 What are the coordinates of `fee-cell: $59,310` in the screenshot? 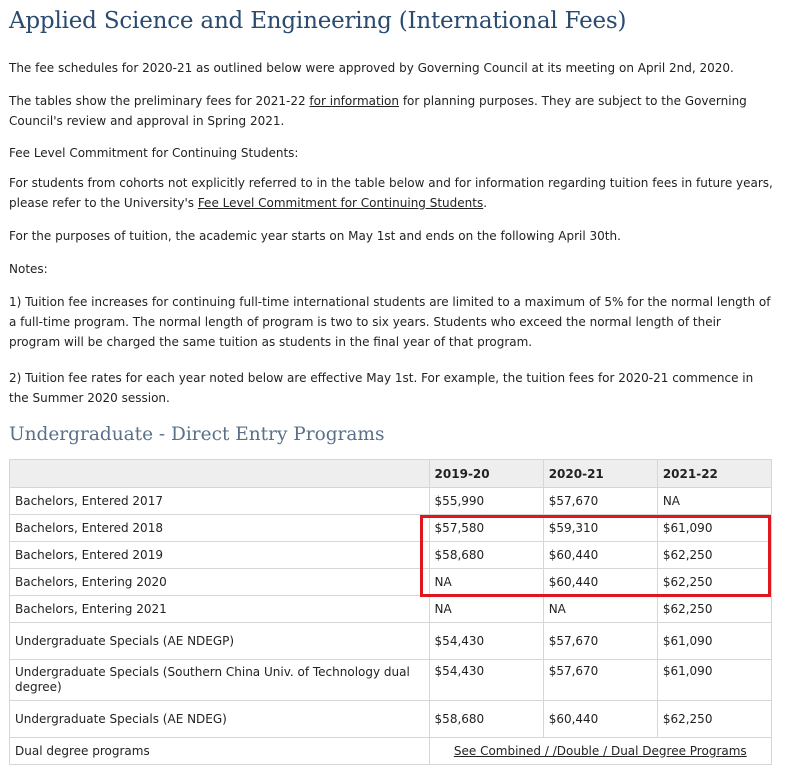 It's located at (600, 528).